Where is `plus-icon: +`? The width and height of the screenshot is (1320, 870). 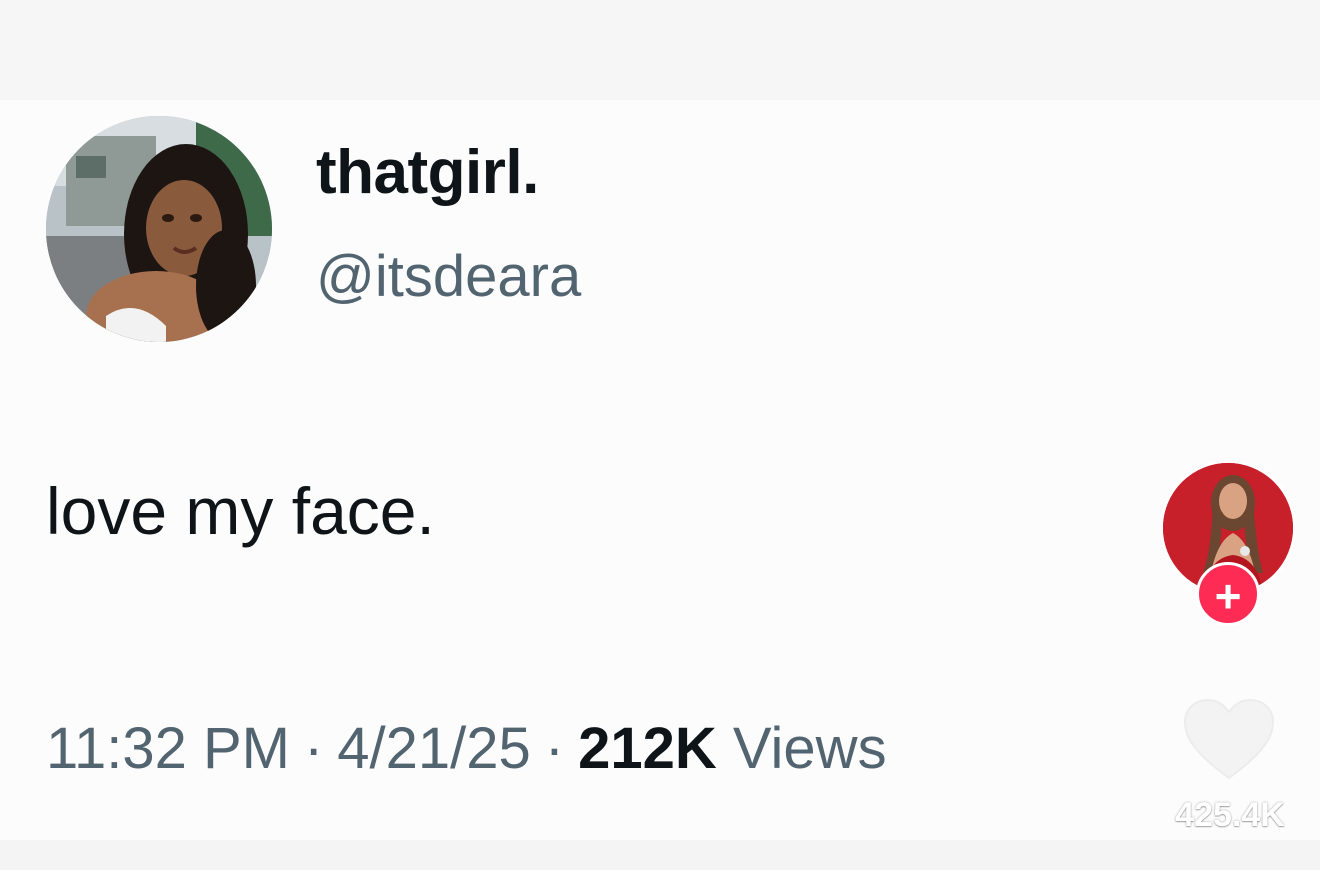 plus-icon: + is located at coordinates (1228, 596).